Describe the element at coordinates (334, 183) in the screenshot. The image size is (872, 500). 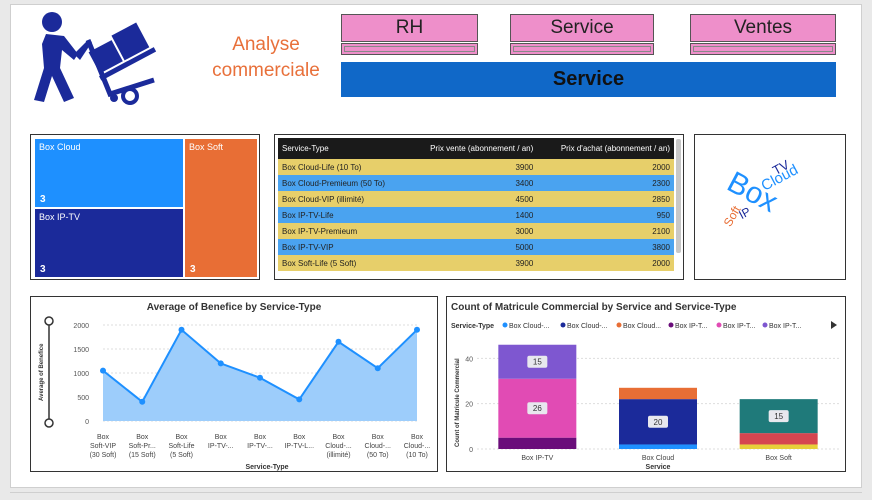
I see `table-cell: Box Cloud-Premieum (50 To)` at that location.